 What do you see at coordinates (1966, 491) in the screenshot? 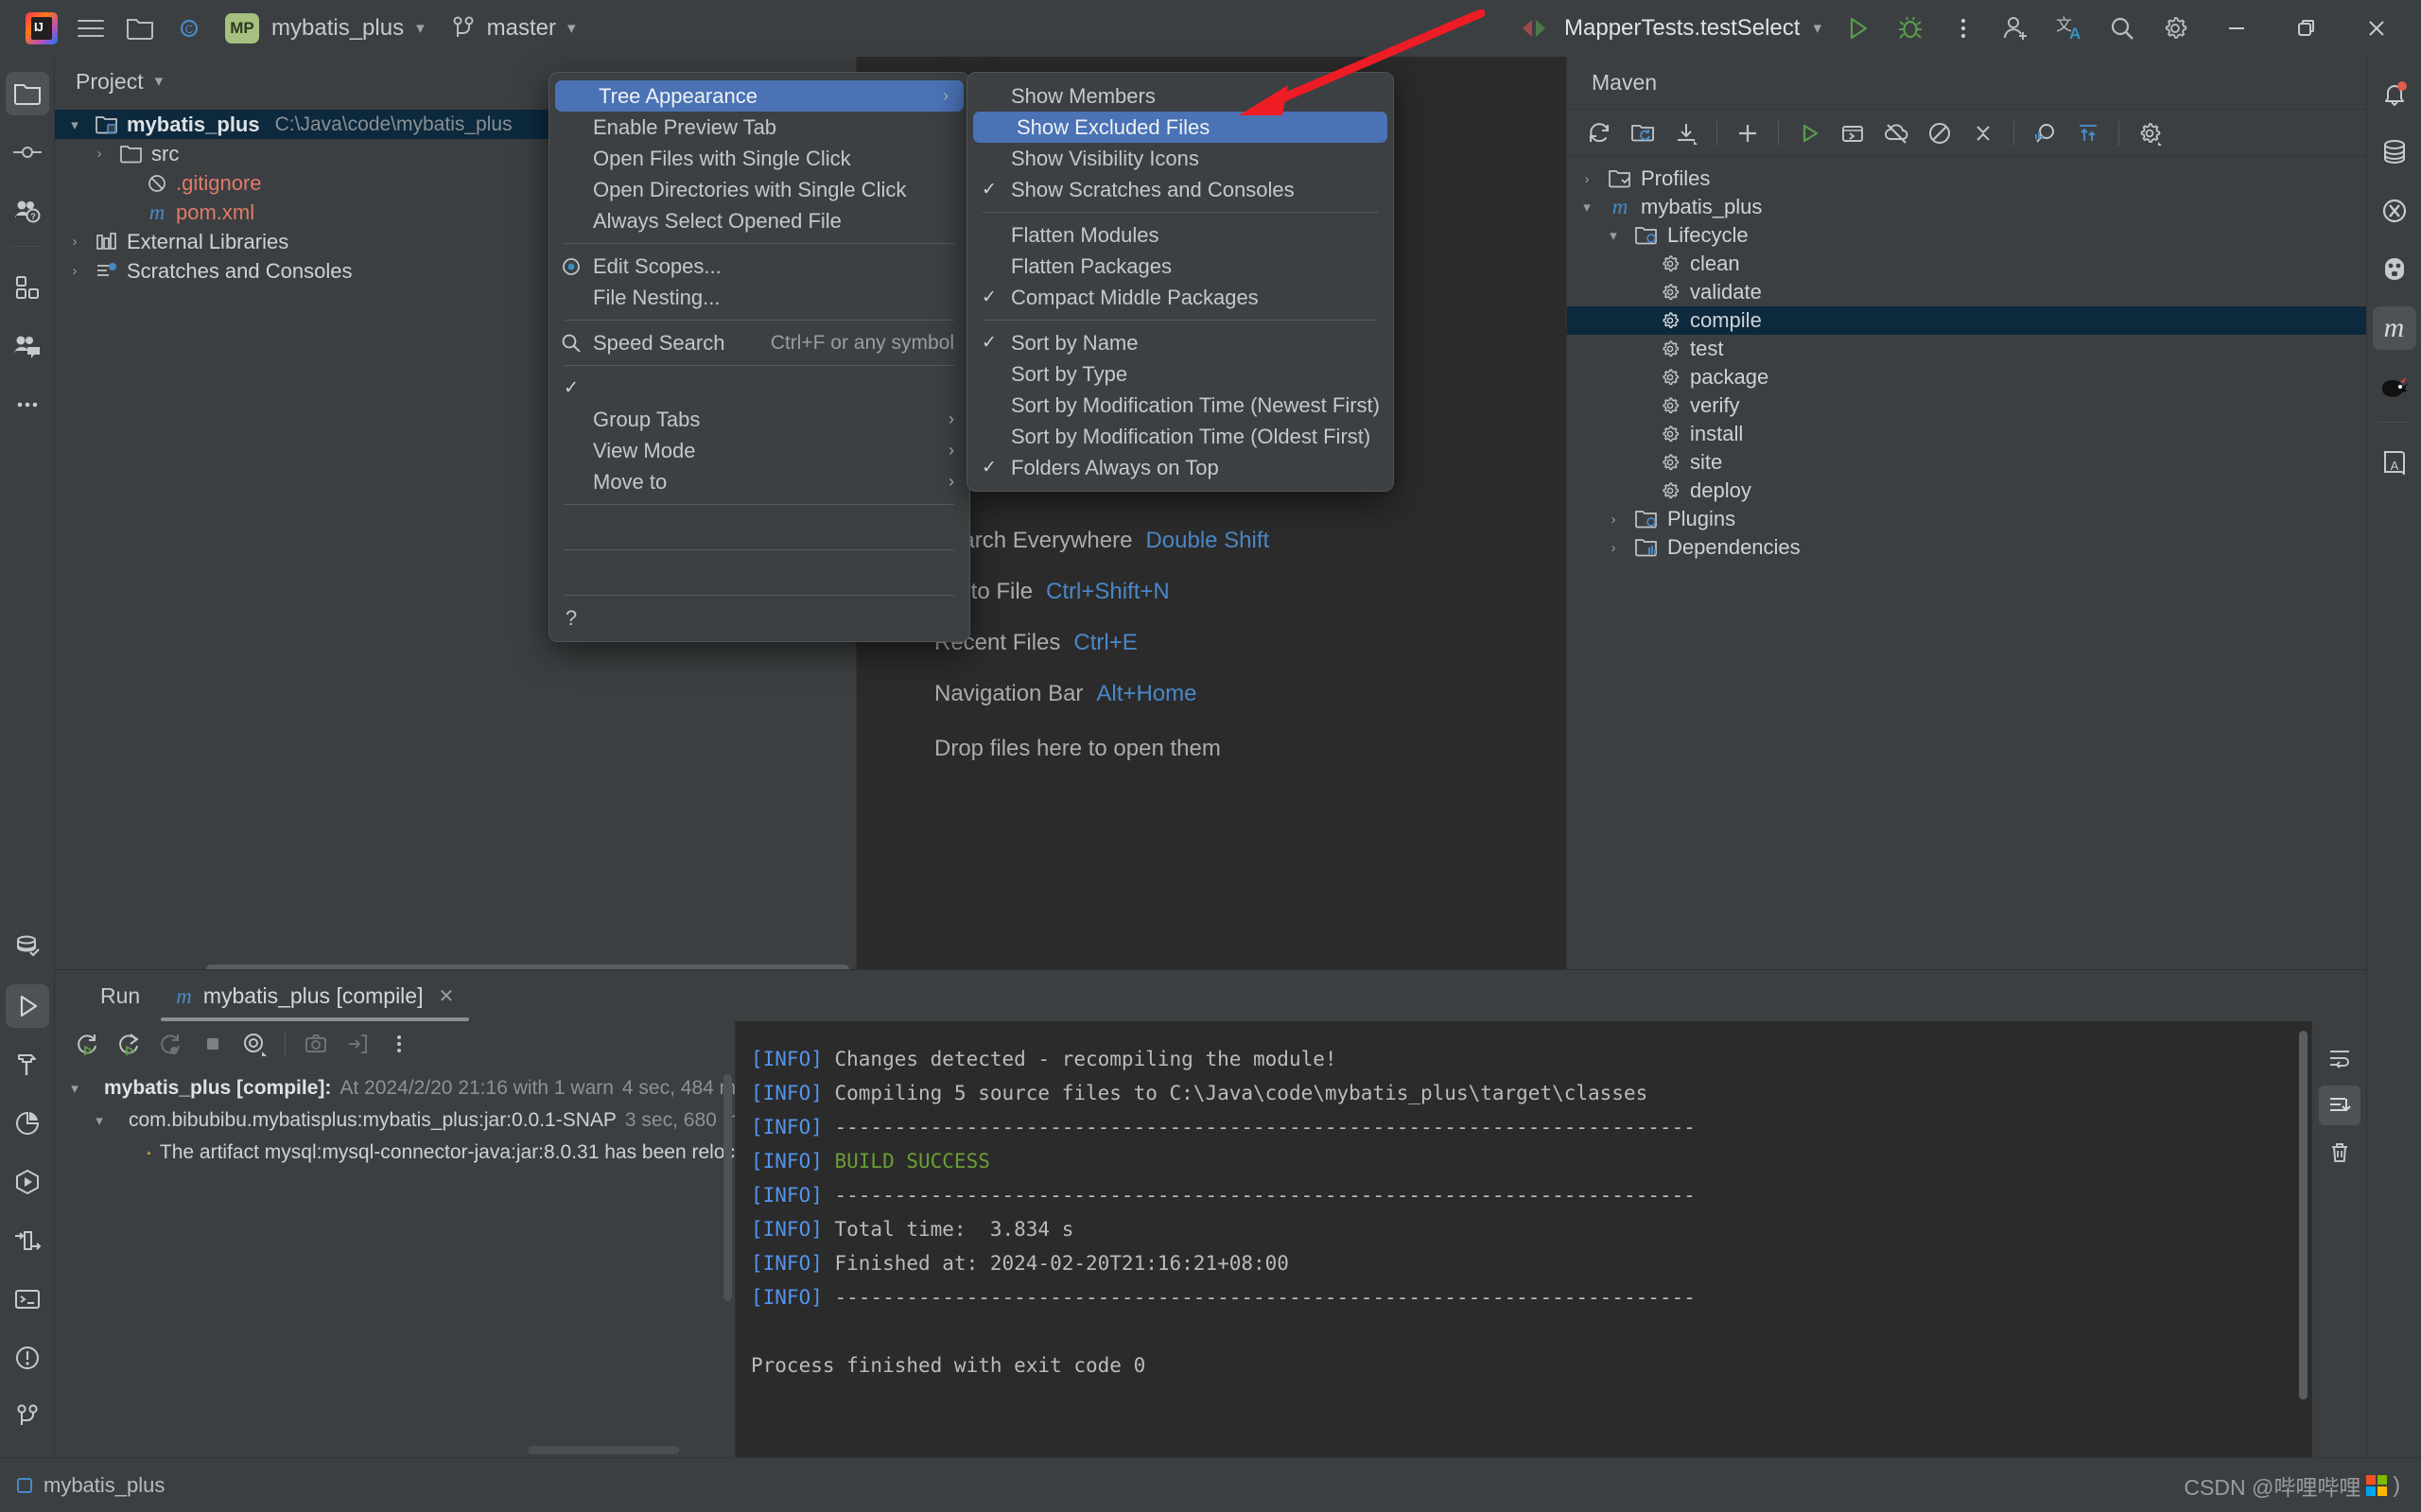
I see `maven-row-deploy: deploy` at bounding box center [1966, 491].